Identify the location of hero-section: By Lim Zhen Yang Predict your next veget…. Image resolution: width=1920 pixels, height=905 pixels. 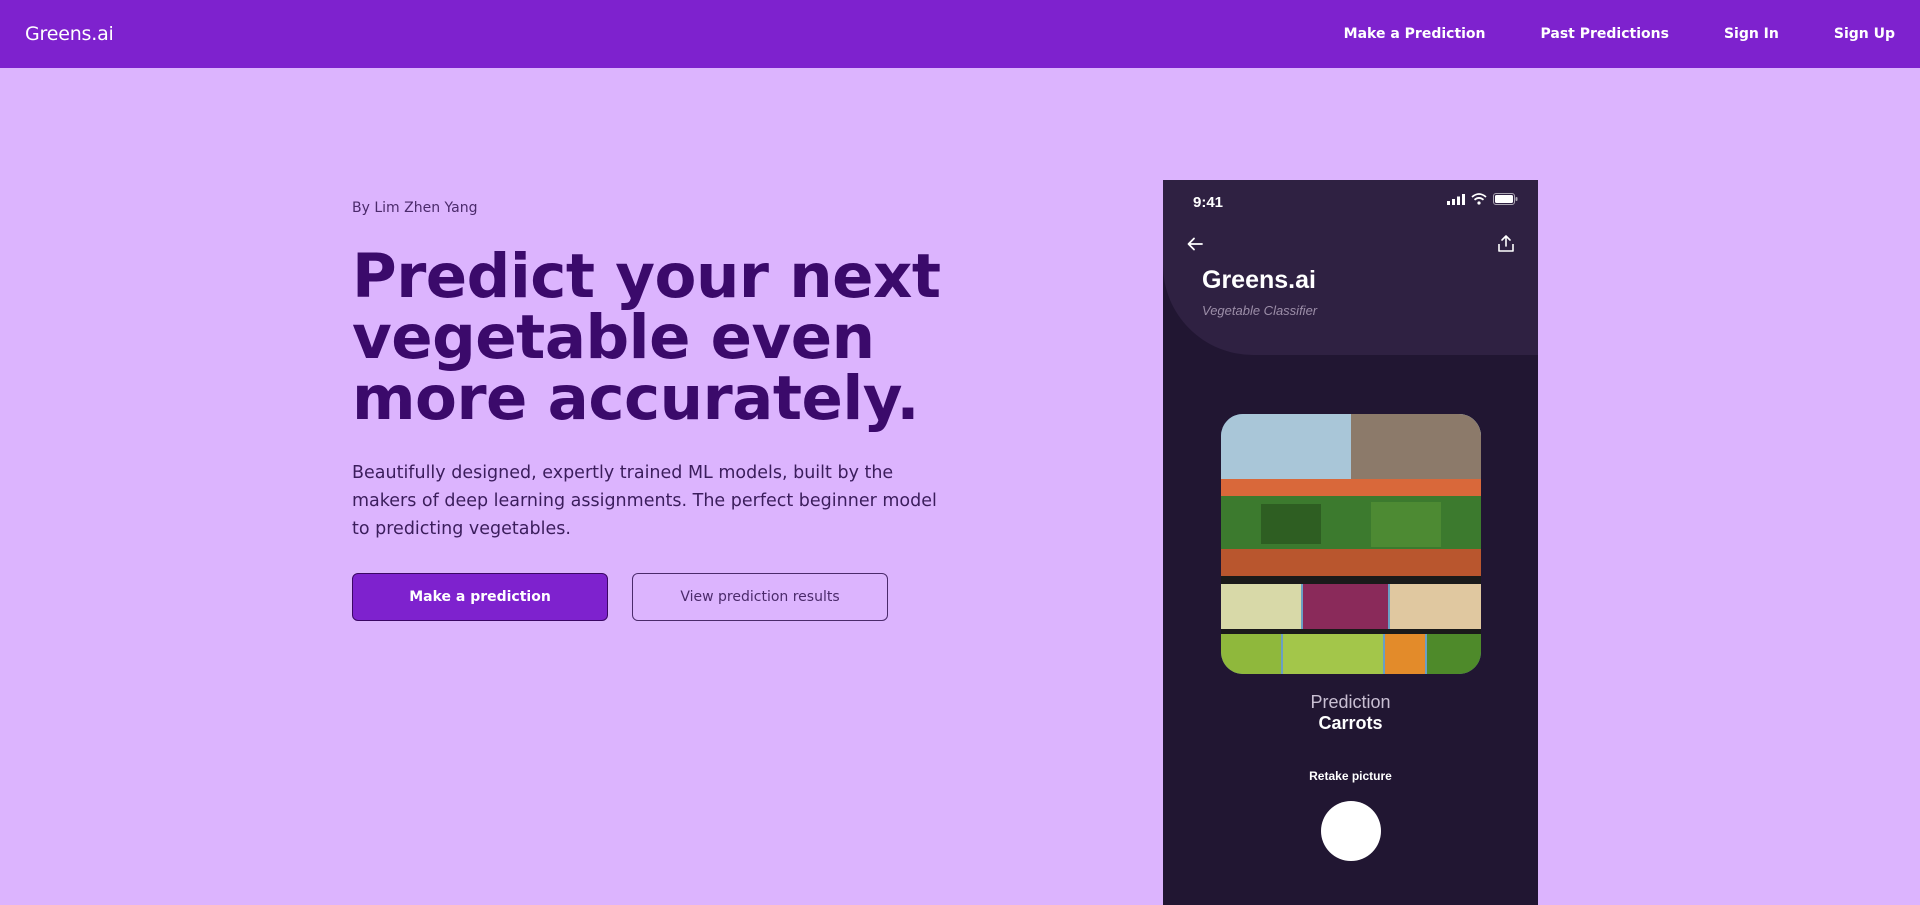
(647, 410).